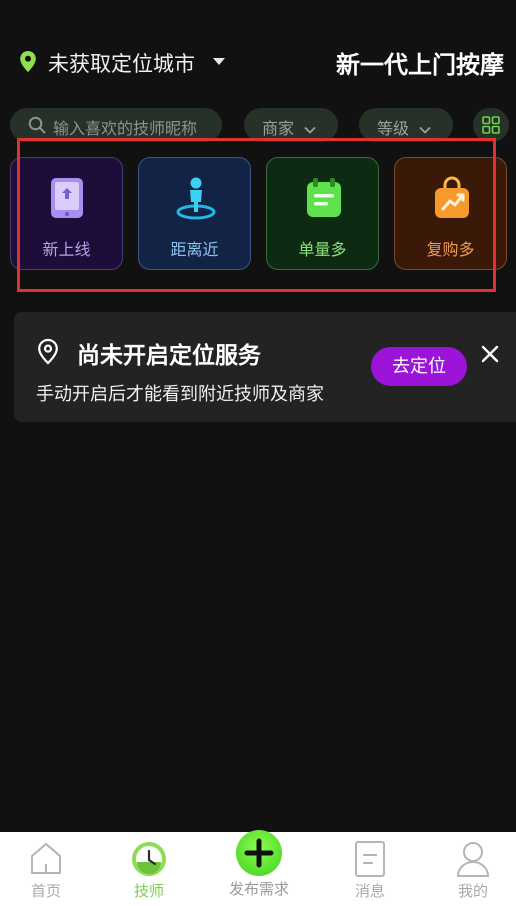 This screenshot has height=906, width=516. What do you see at coordinates (473, 861) in the screenshot?
I see `user-icon` at bounding box center [473, 861].